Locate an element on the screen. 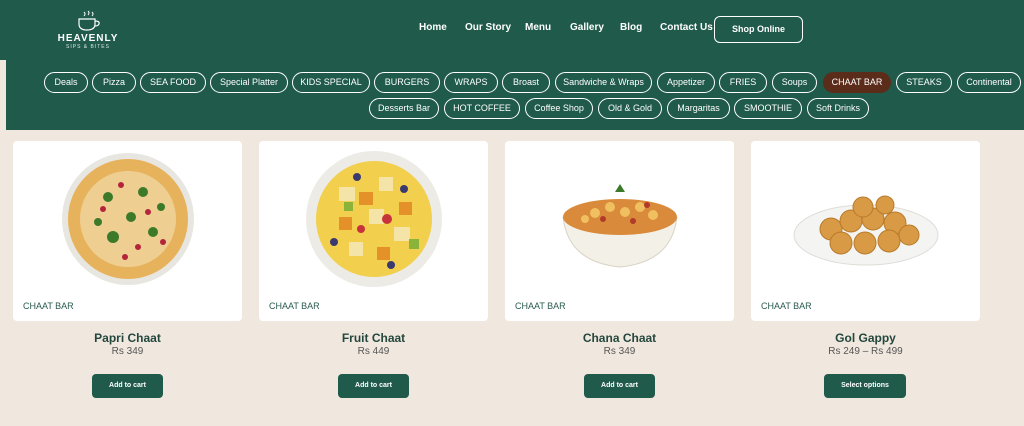 The height and width of the screenshot is (426, 1024). product-card-gol-gappy: CHAAT BAR is located at coordinates (865, 231).